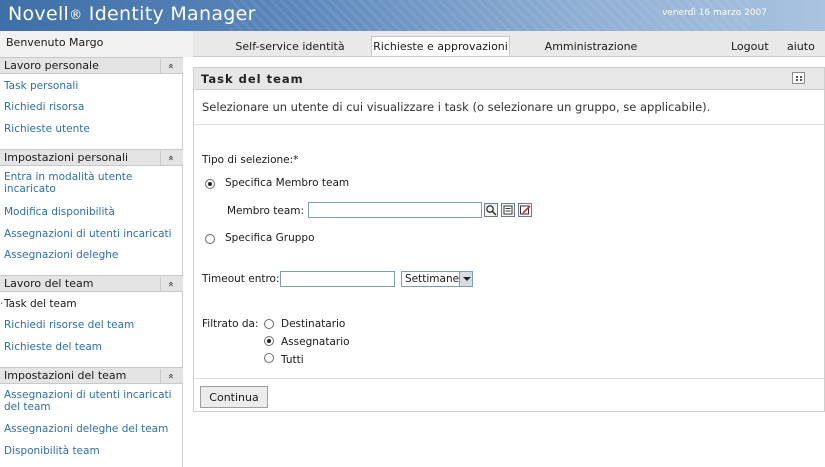  Describe the element at coordinates (241, 279) in the screenshot. I see `timeout-label: Timeout entro:` at that location.